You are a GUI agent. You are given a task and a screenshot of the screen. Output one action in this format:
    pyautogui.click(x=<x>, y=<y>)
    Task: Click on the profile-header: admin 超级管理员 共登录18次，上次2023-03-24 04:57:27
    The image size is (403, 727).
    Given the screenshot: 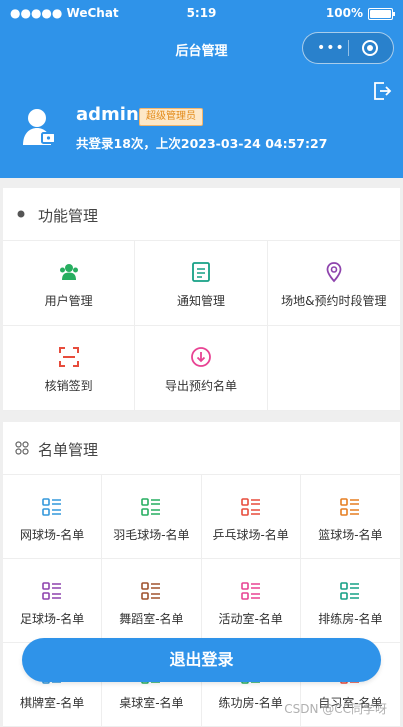 What is the action you would take?
    pyautogui.click(x=201, y=124)
    